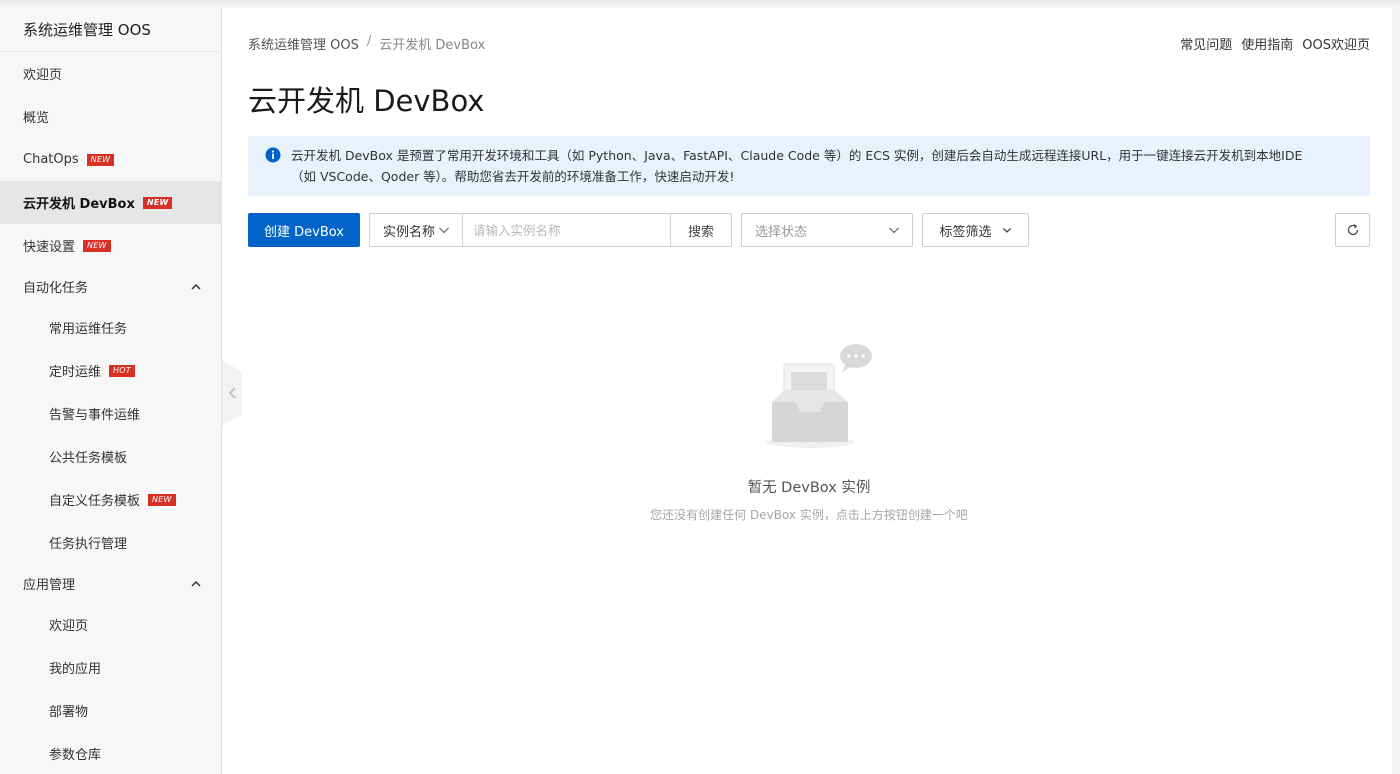 This screenshot has height=774, width=1400. What do you see at coordinates (110, 30) in the screenshot?
I see `sidebar-title: 系统运维管理 OOS` at bounding box center [110, 30].